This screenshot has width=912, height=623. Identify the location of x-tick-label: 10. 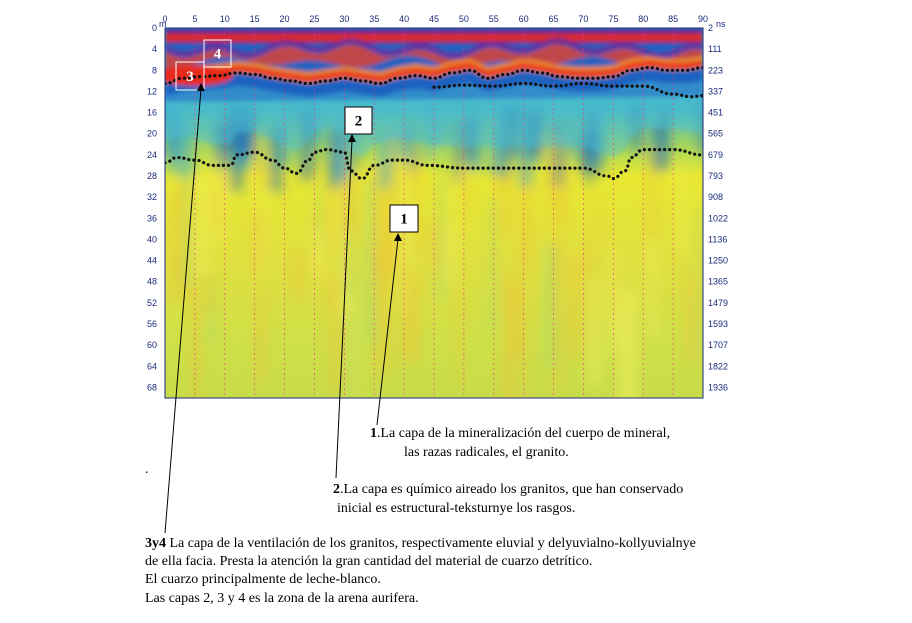
(225, 19).